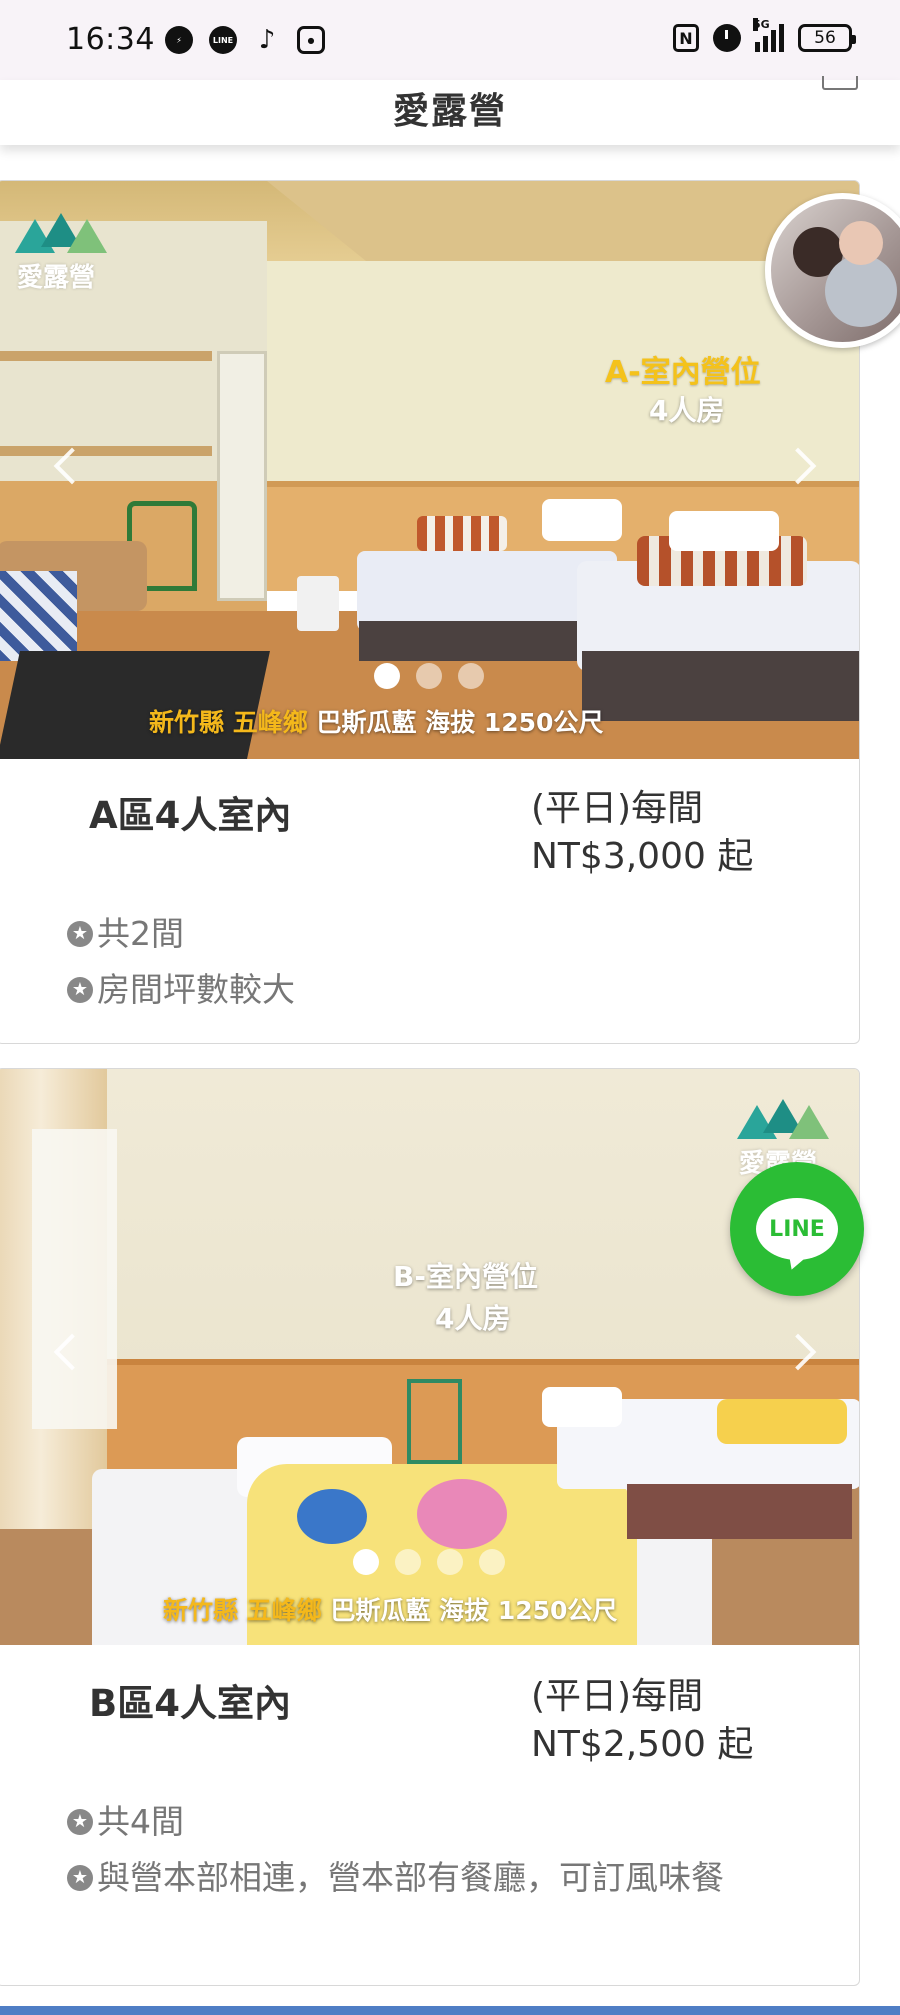 This screenshot has height=2015, width=900. Describe the element at coordinates (437, 1822) in the screenshot. I see `room-feature: ★ 共4間` at that location.